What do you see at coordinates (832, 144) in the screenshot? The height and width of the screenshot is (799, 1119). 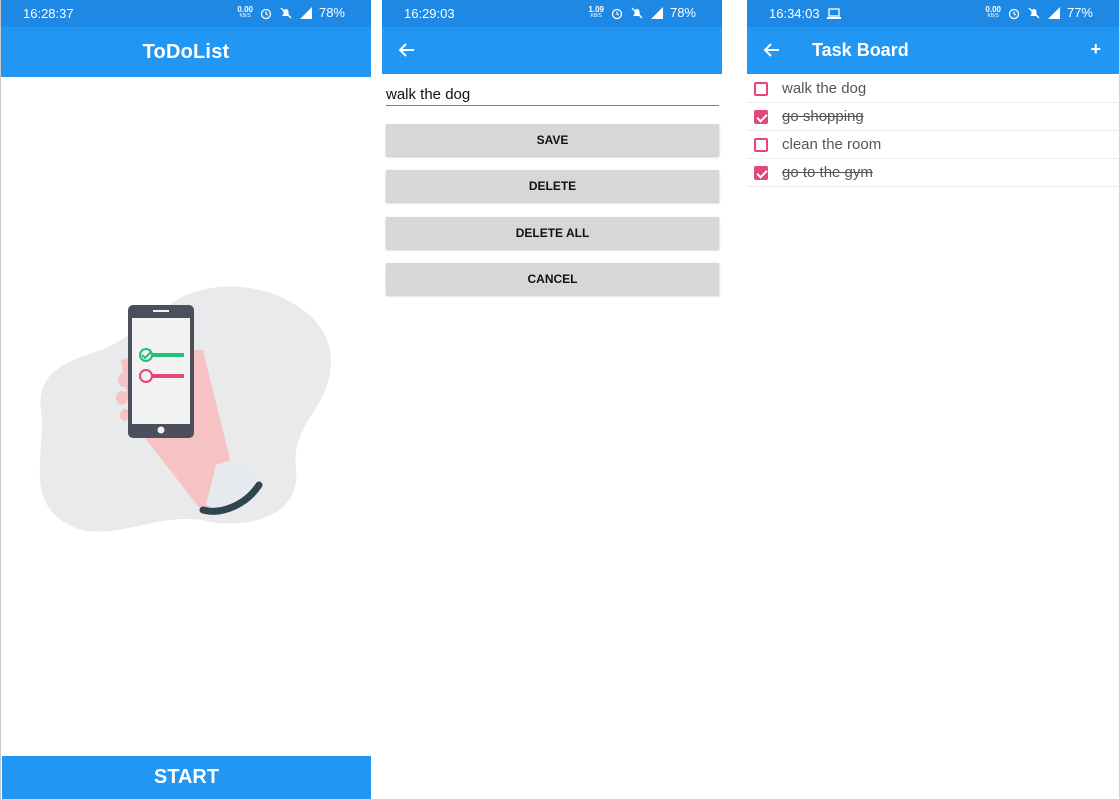 I see `task-label: clean the room` at bounding box center [832, 144].